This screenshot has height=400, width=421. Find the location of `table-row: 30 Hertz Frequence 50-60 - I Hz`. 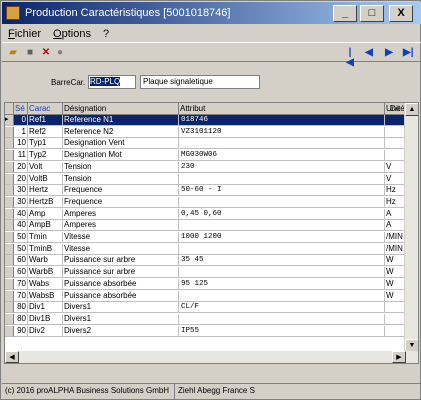

table-row: 30 Hertz Frequence 50-60 - I Hz is located at coordinates (205, 191).